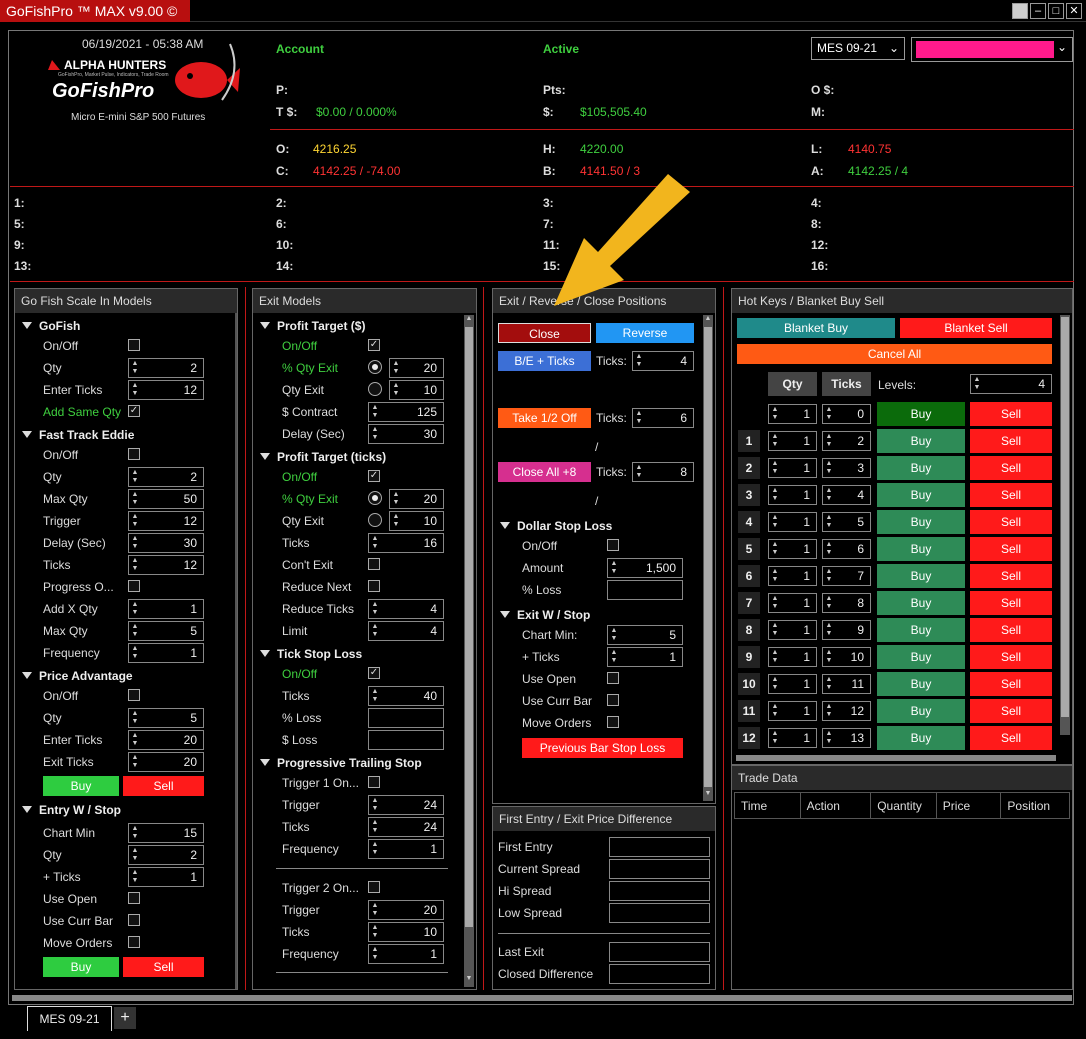 The height and width of the screenshot is (1039, 1086). What do you see at coordinates (613, 722) in the screenshot?
I see `exit-moveorders-checkbox` at bounding box center [613, 722].